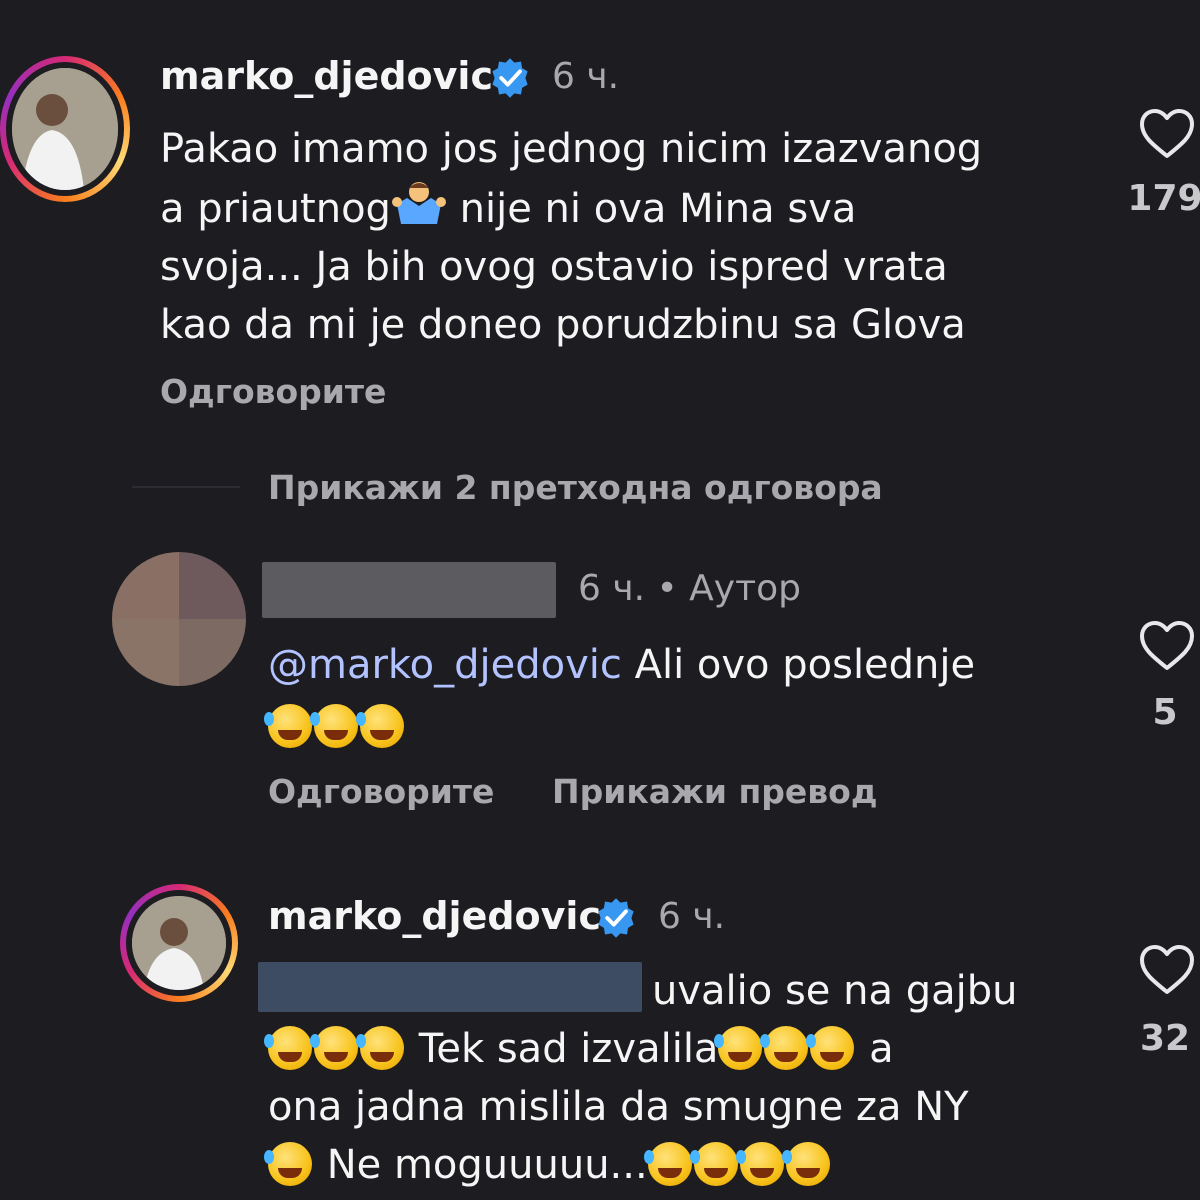  I want to click on comment-line-2: a priautnog nije ni ova Mina sva, so click(640, 208).